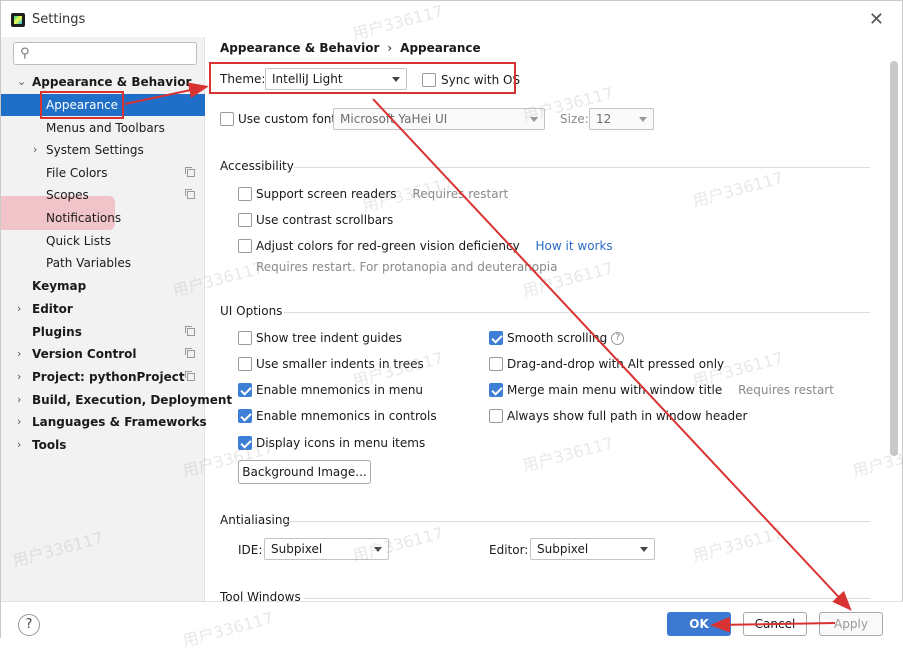 The image size is (903, 652). Describe the element at coordinates (324, 220) in the screenshot. I see `contrast-scrollbars-label: Use contrast scrollbars` at that location.